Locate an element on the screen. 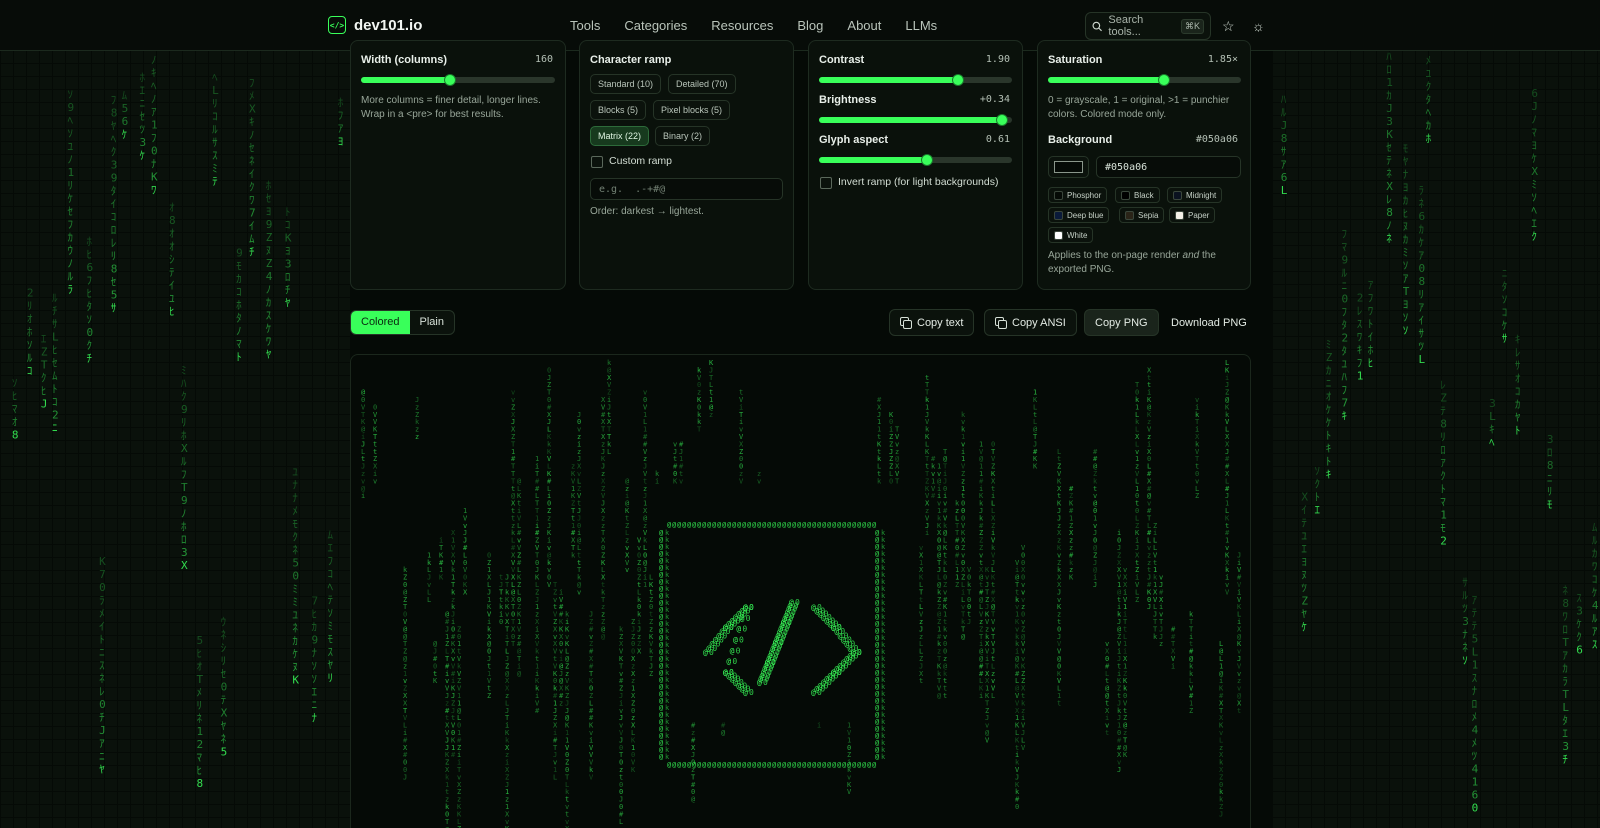  contrast-slider-thumb is located at coordinates (957, 80).